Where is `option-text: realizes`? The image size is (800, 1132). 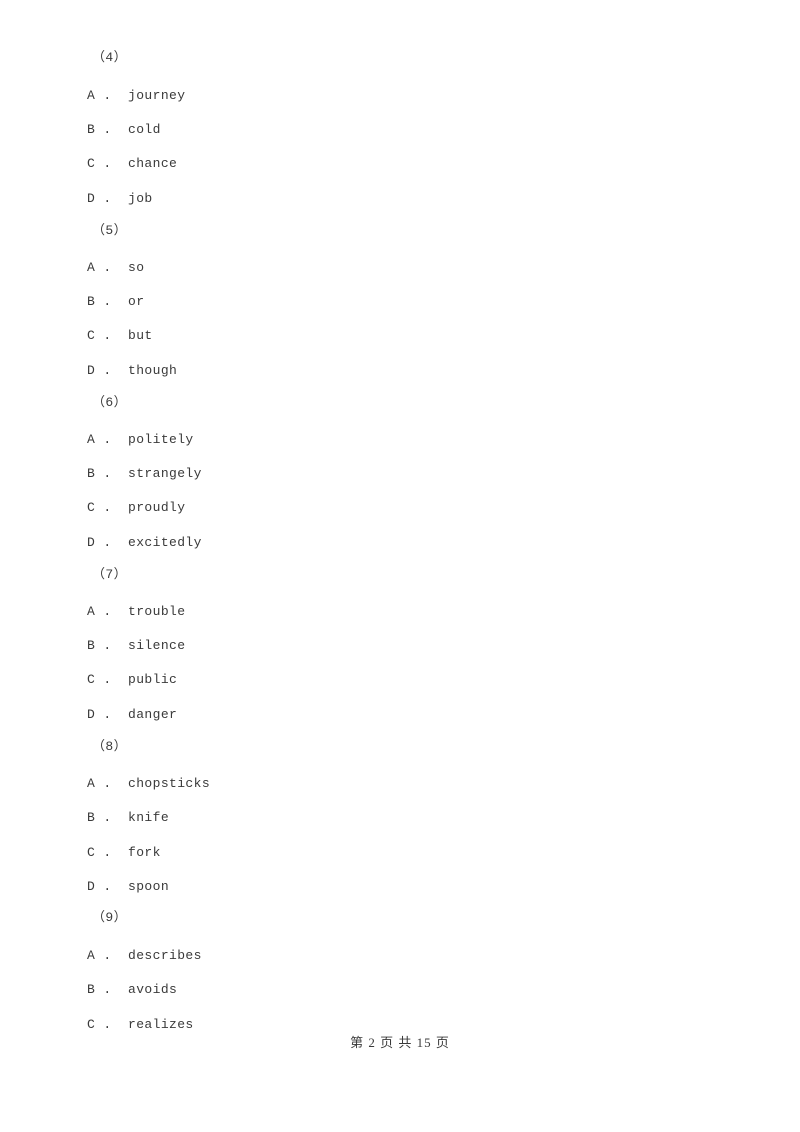
option-text: realizes is located at coordinates (161, 1024).